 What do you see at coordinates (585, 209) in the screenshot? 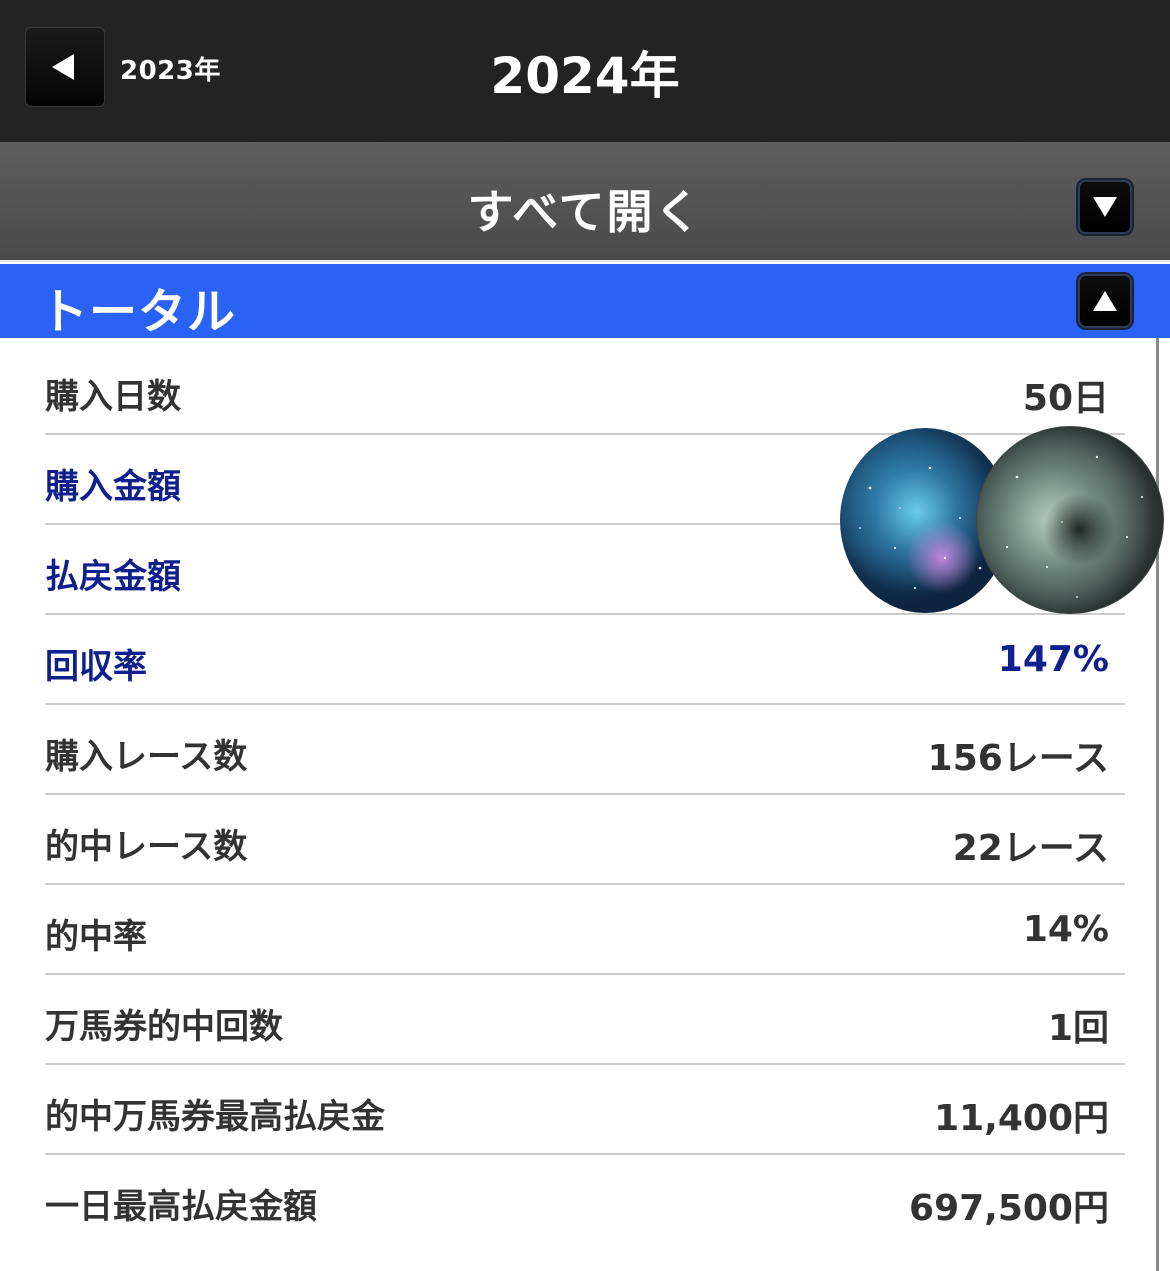
I see `expand-all-label: すべて開く` at bounding box center [585, 209].